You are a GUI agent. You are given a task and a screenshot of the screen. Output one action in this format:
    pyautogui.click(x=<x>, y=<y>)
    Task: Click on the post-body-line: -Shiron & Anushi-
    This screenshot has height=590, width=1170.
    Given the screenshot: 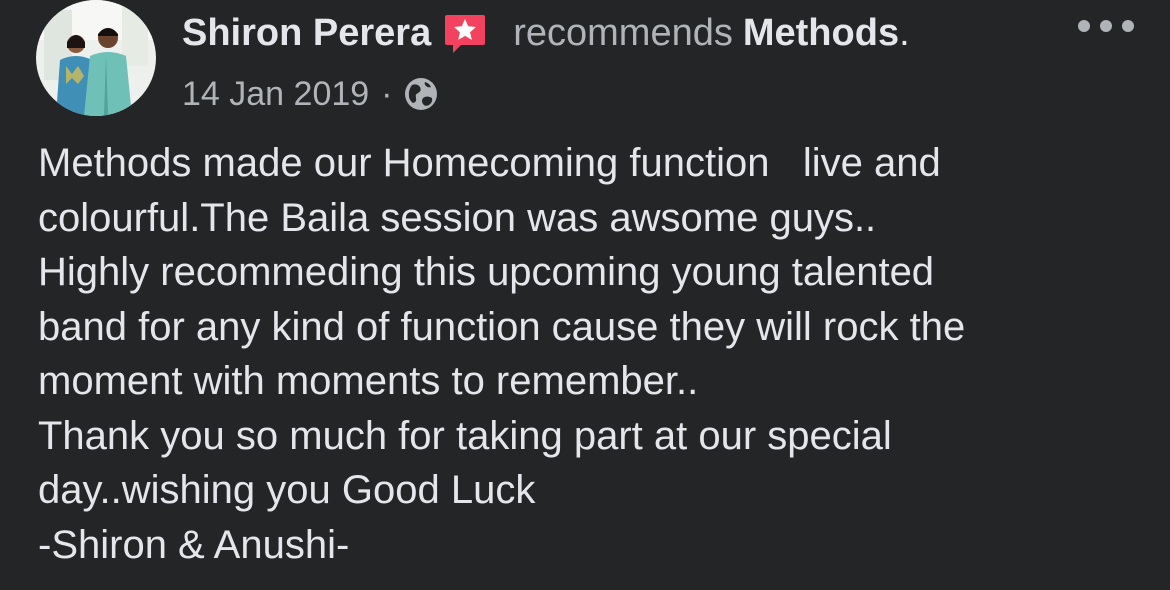 What is the action you would take?
    pyautogui.click(x=194, y=544)
    